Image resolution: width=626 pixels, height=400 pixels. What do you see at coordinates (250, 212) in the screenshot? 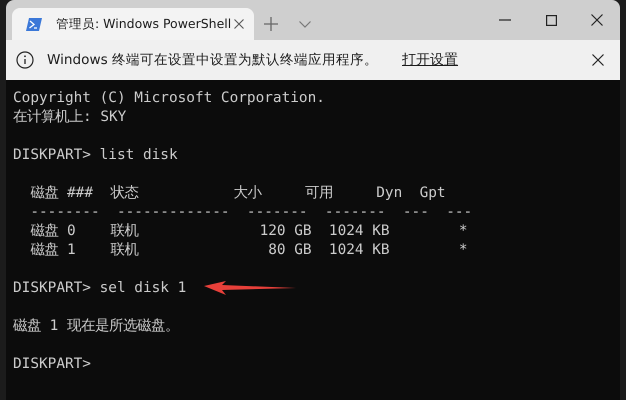
I see `terminal-line: -------- ------------- ------- ------- --- ---` at bounding box center [250, 212].